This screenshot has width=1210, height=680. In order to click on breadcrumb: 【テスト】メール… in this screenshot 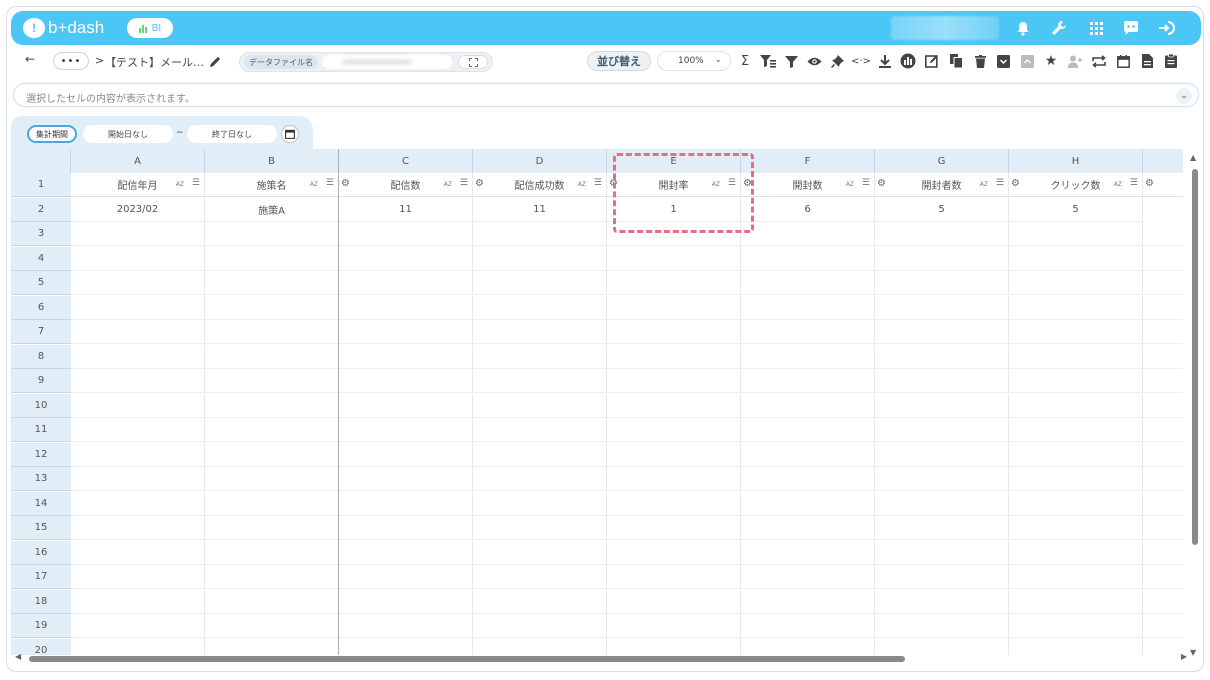, I will do `click(154, 62)`.